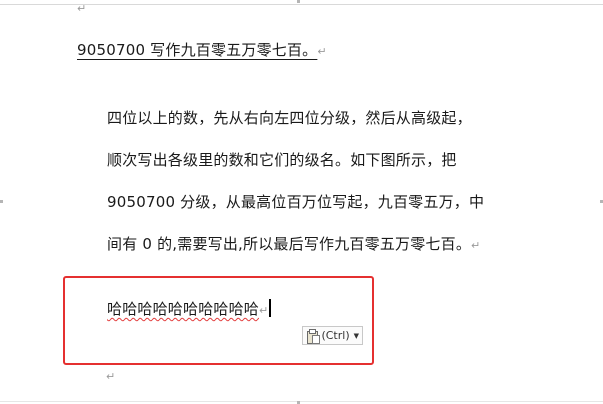 This screenshot has height=404, width=603. I want to click on chevron-down-icon: ▼, so click(356, 335).